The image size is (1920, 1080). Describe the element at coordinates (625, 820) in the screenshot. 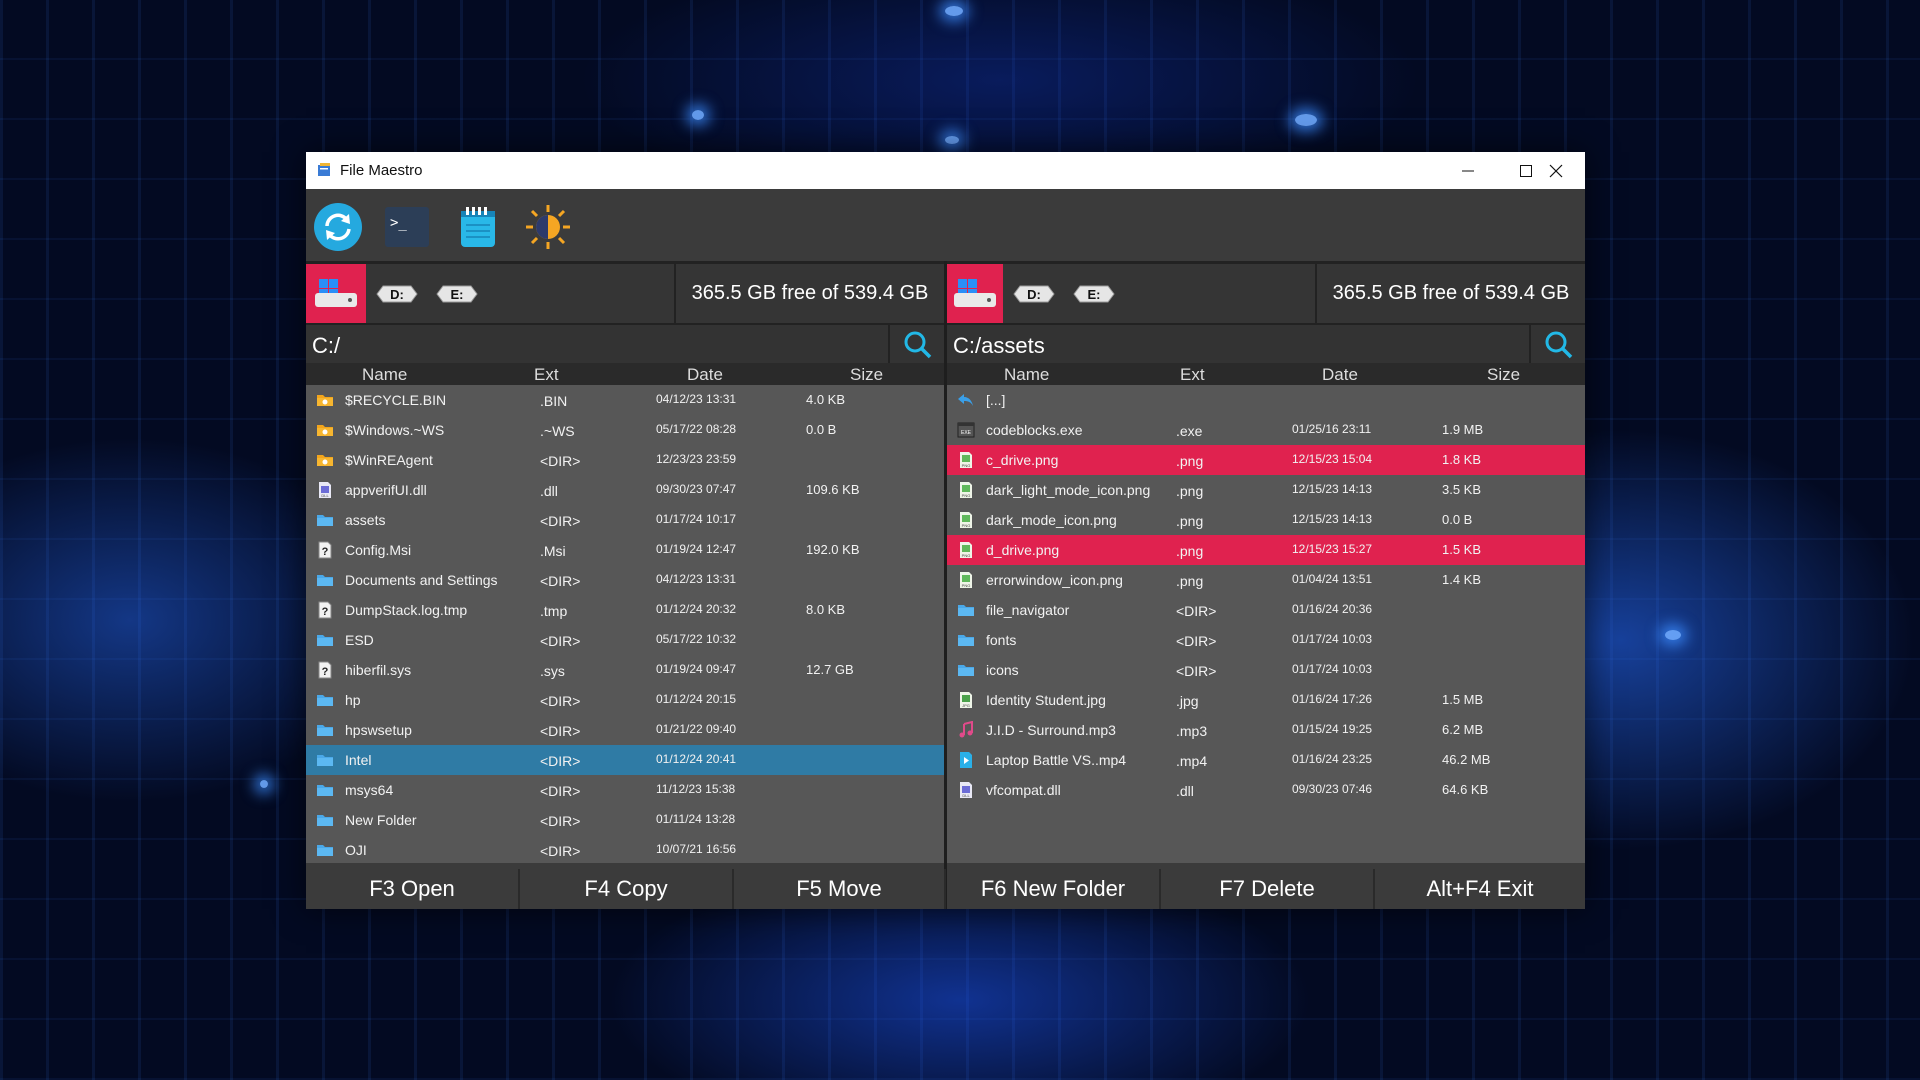

I see `file-row: New Folder <DIR> 01/11/24 13:28` at that location.